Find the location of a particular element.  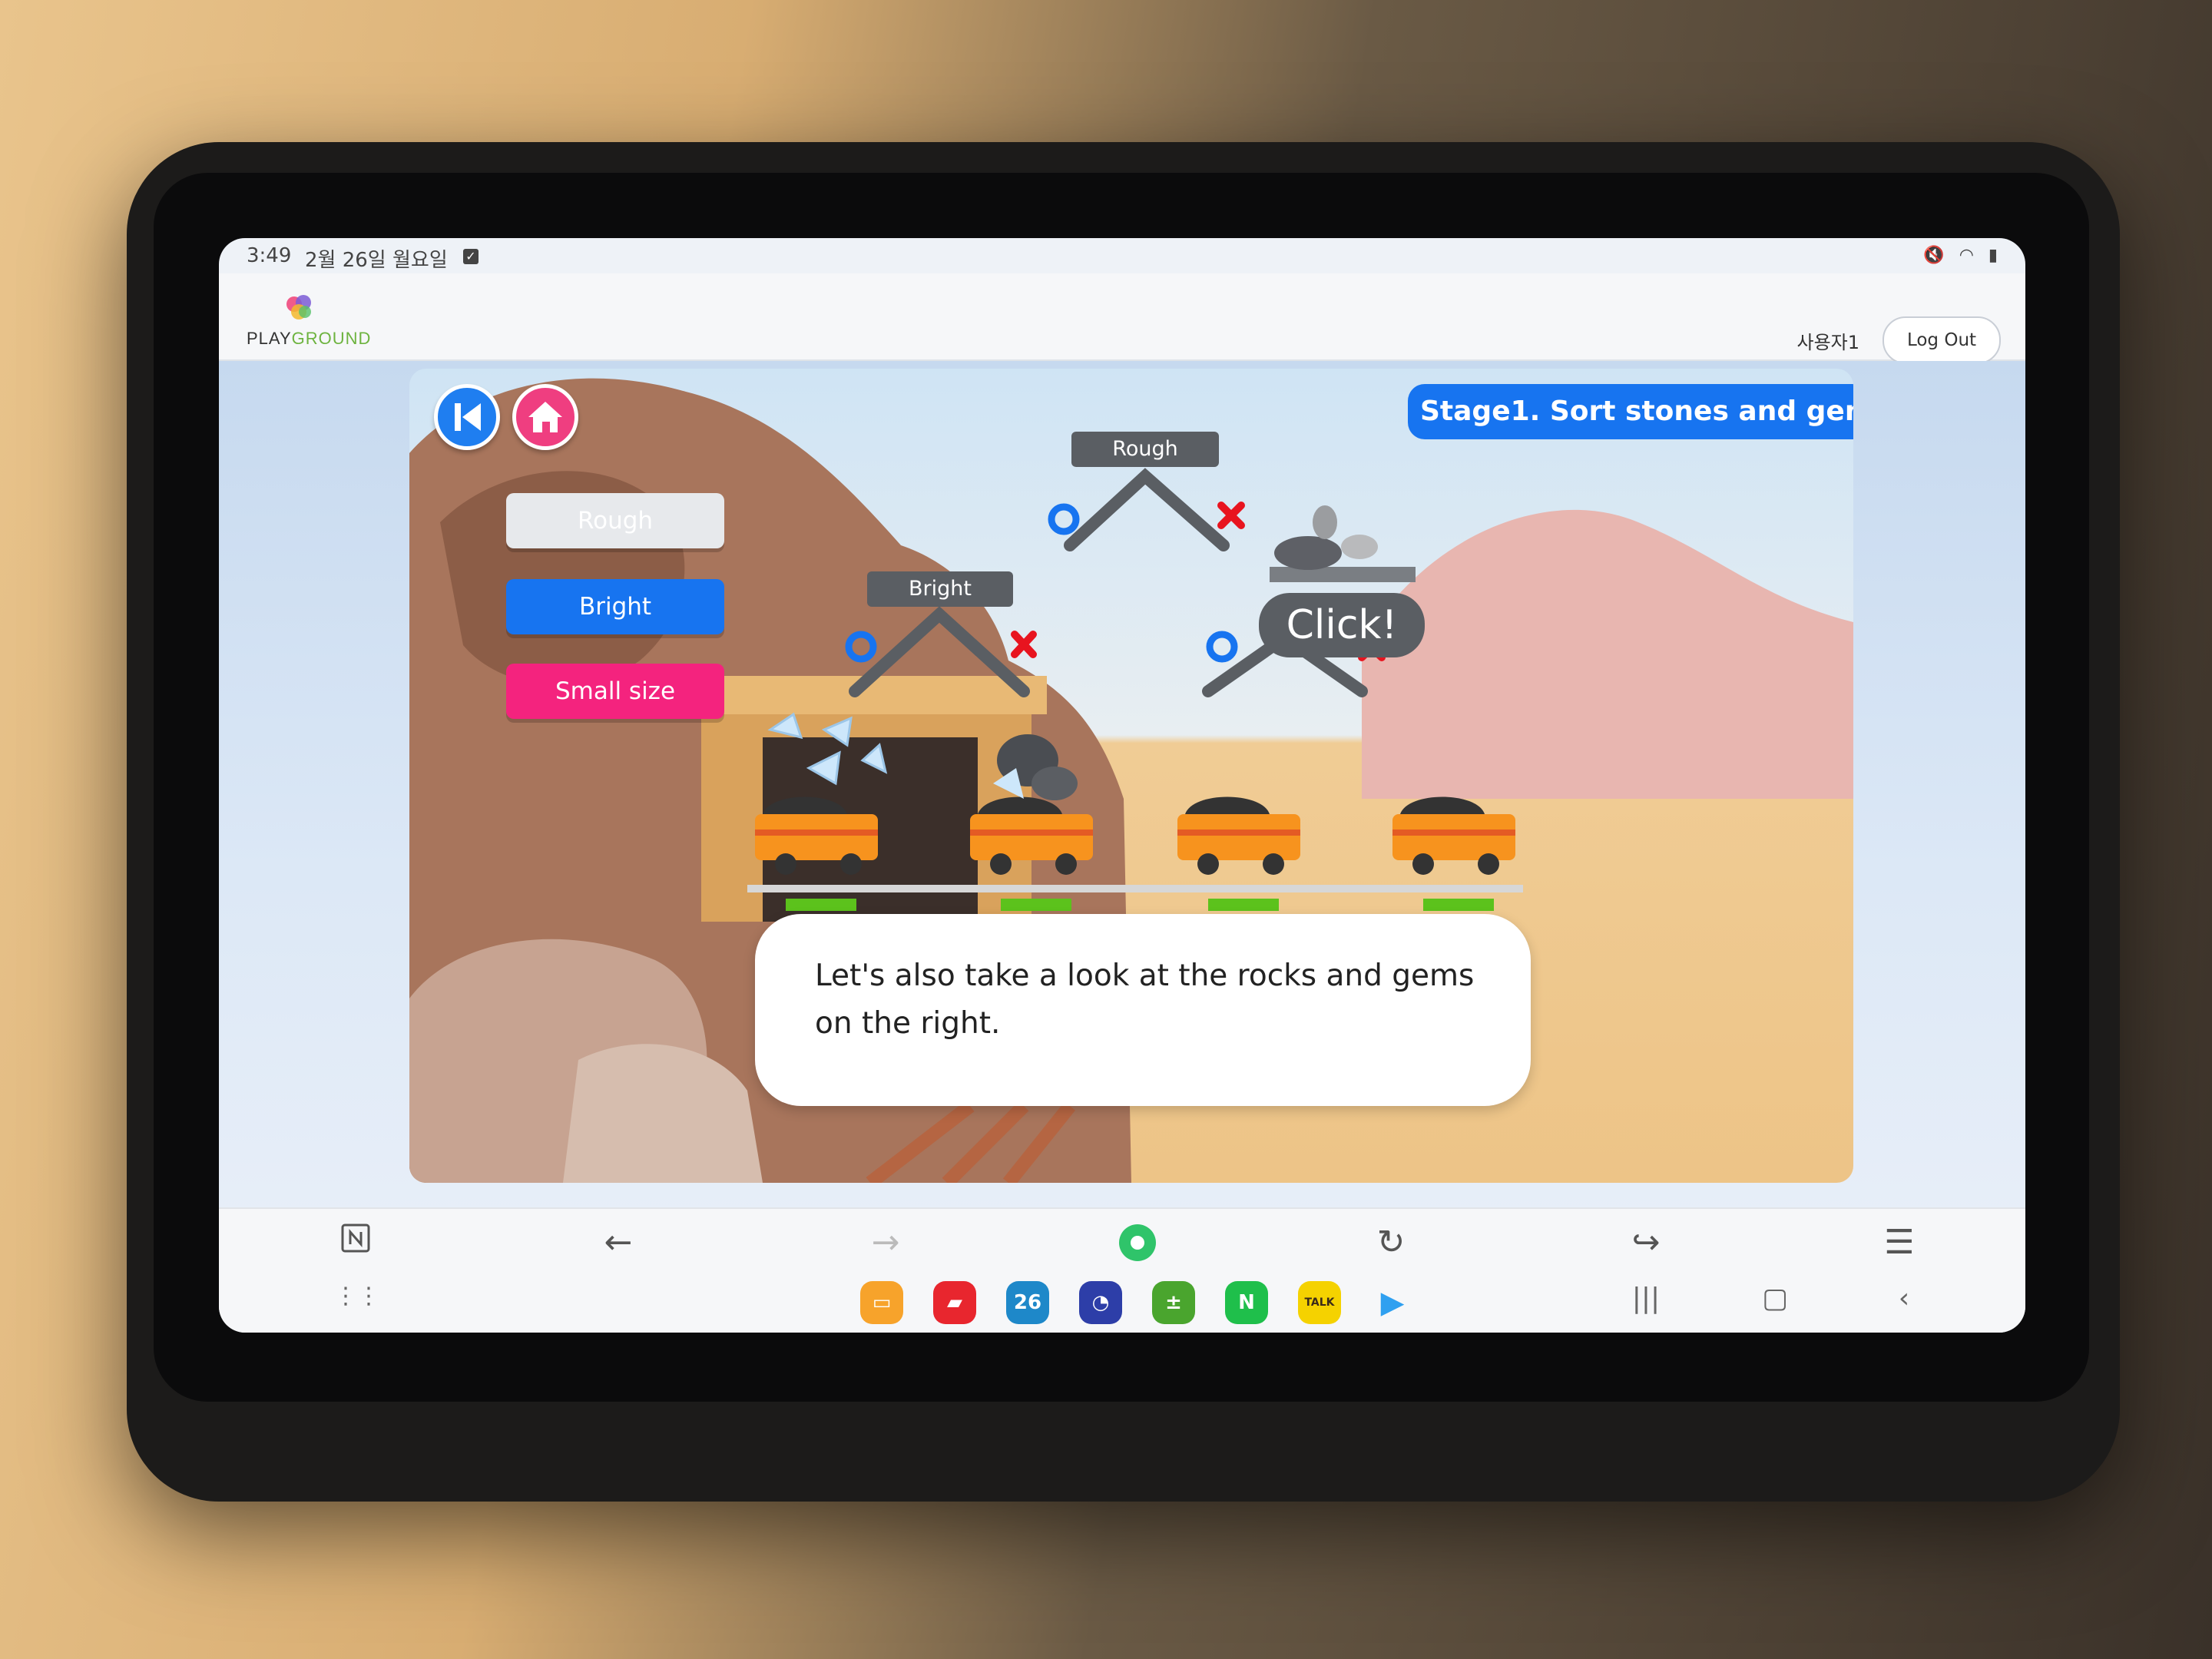

rough-node-branch is located at coordinates (1147, 510).